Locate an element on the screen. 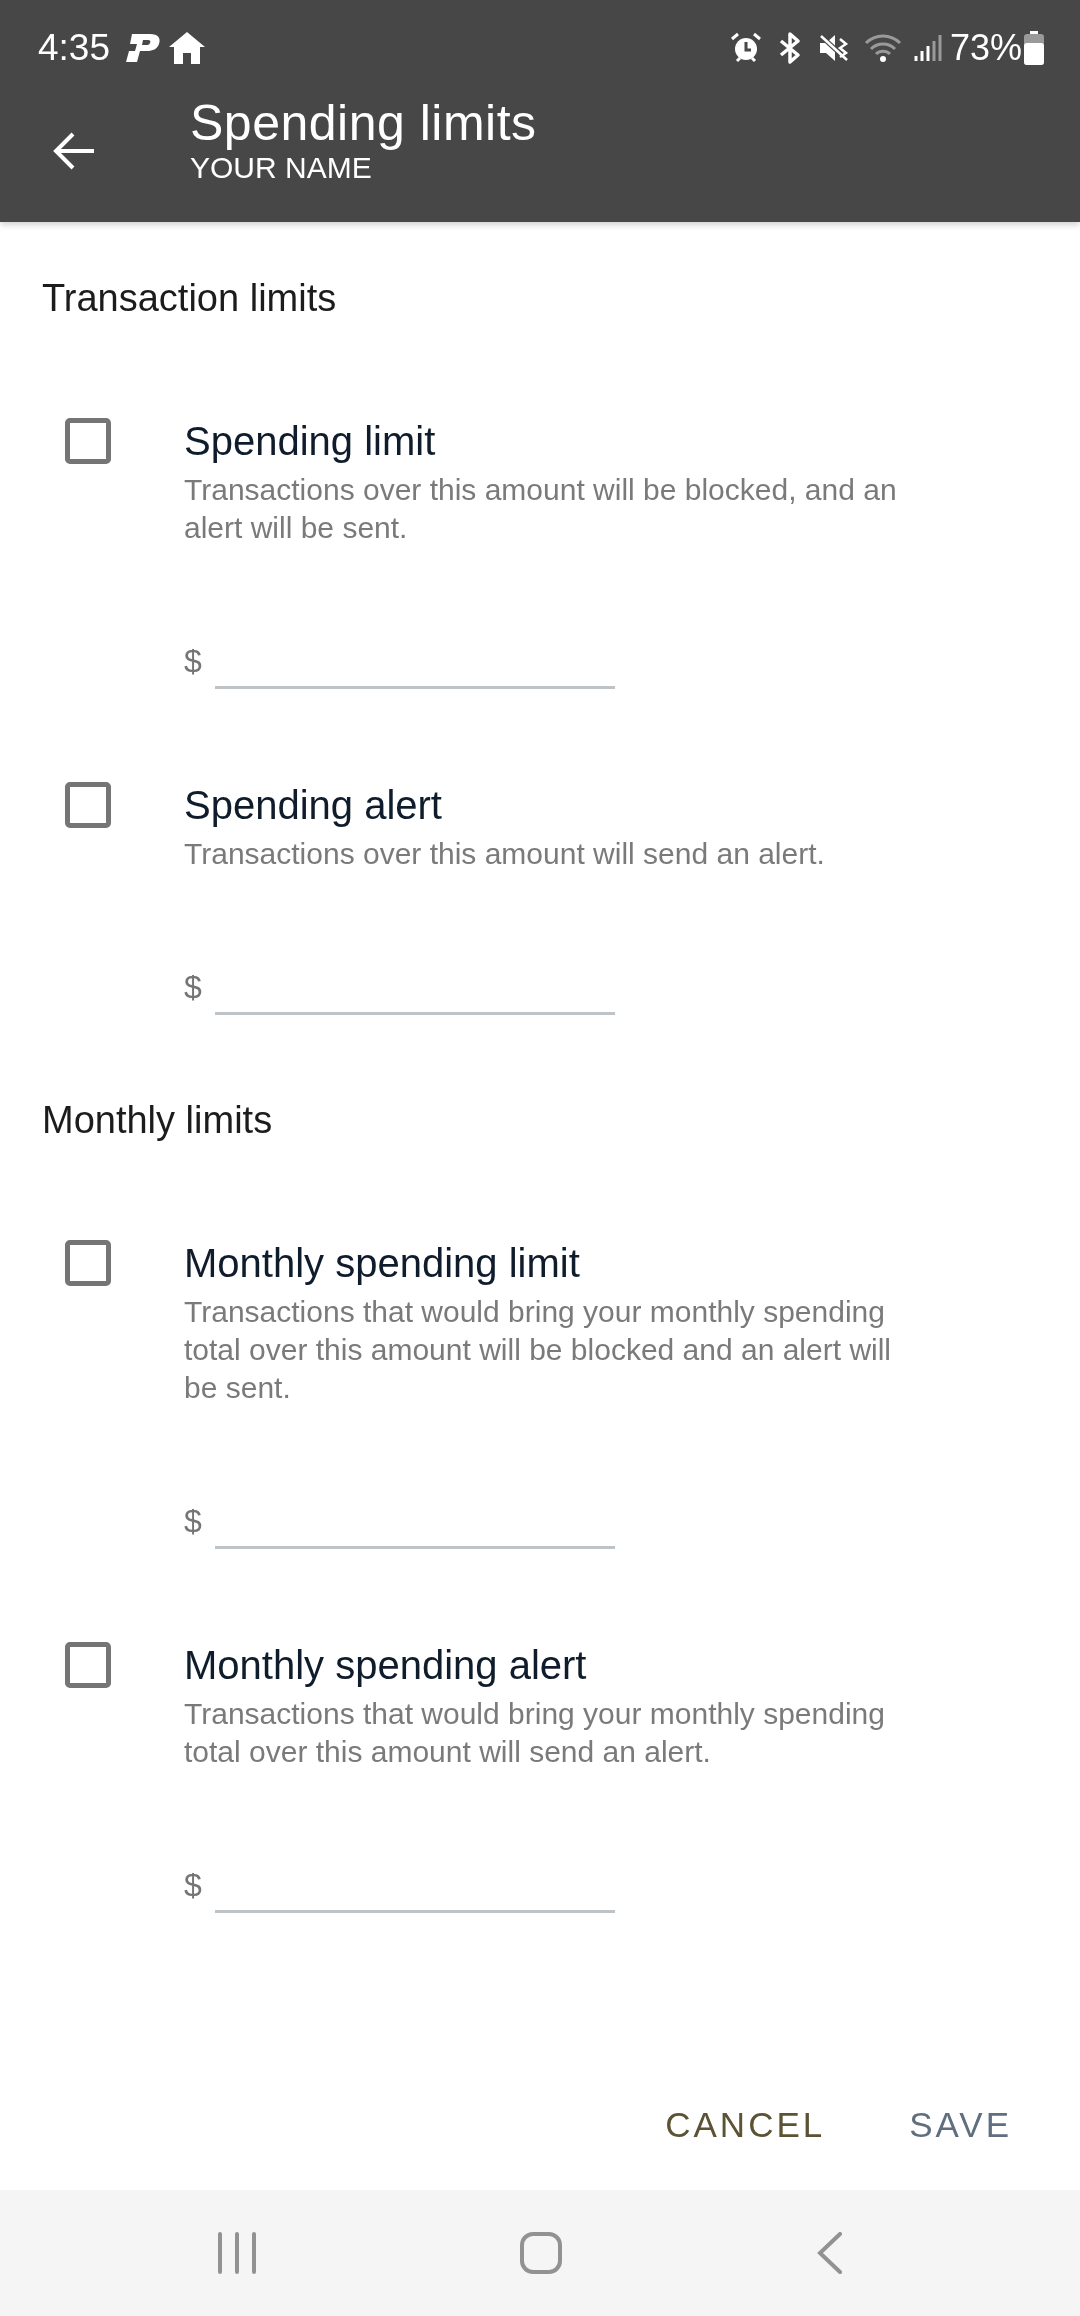 Image resolution: width=1080 pixels, height=2316 pixels. cancel-button: CANCEL is located at coordinates (745, 2125).